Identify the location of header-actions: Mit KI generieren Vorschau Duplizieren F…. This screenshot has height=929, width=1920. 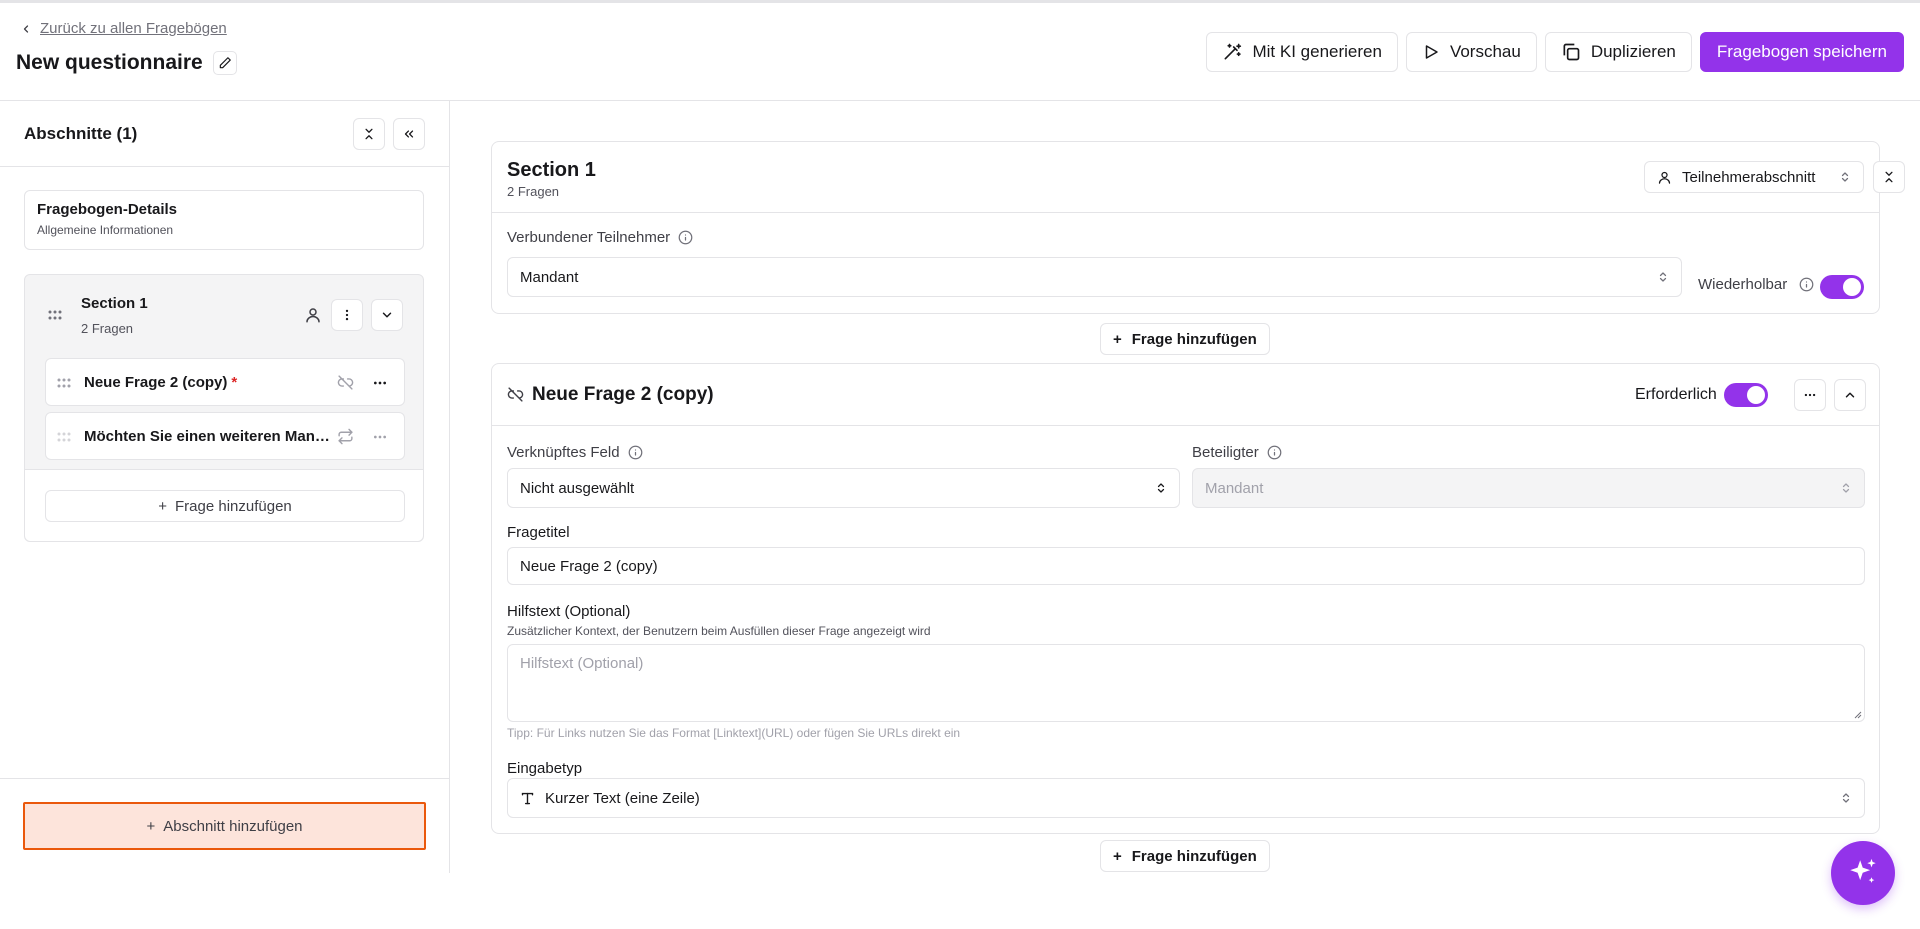
(1555, 52).